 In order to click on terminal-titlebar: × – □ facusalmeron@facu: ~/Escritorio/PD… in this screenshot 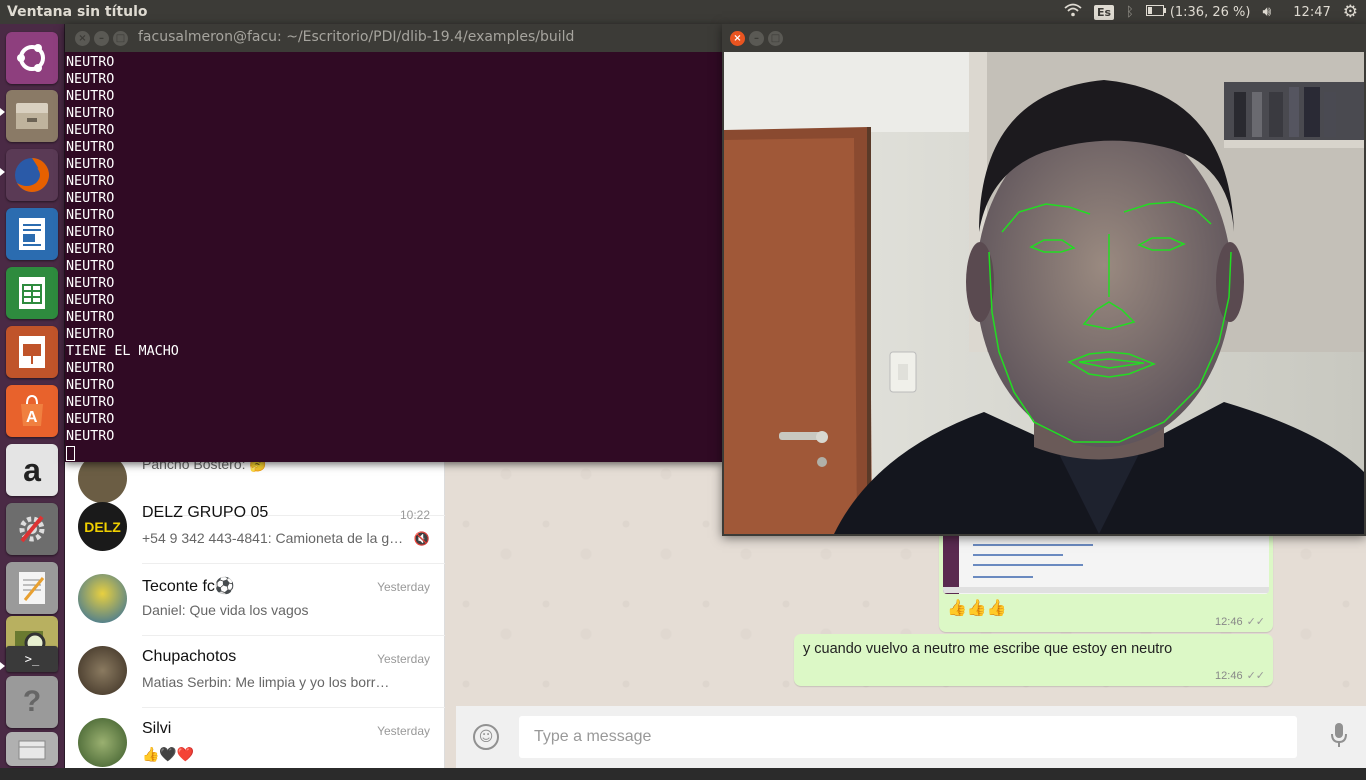, I will do `click(393, 38)`.